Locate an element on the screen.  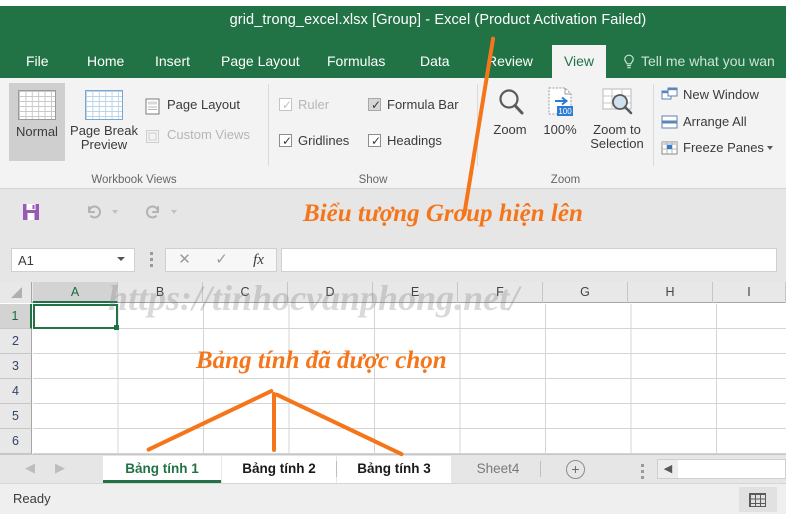
sheet-tab-bang-tinh-3: Bảng tính 3 is located at coordinates (394, 469).